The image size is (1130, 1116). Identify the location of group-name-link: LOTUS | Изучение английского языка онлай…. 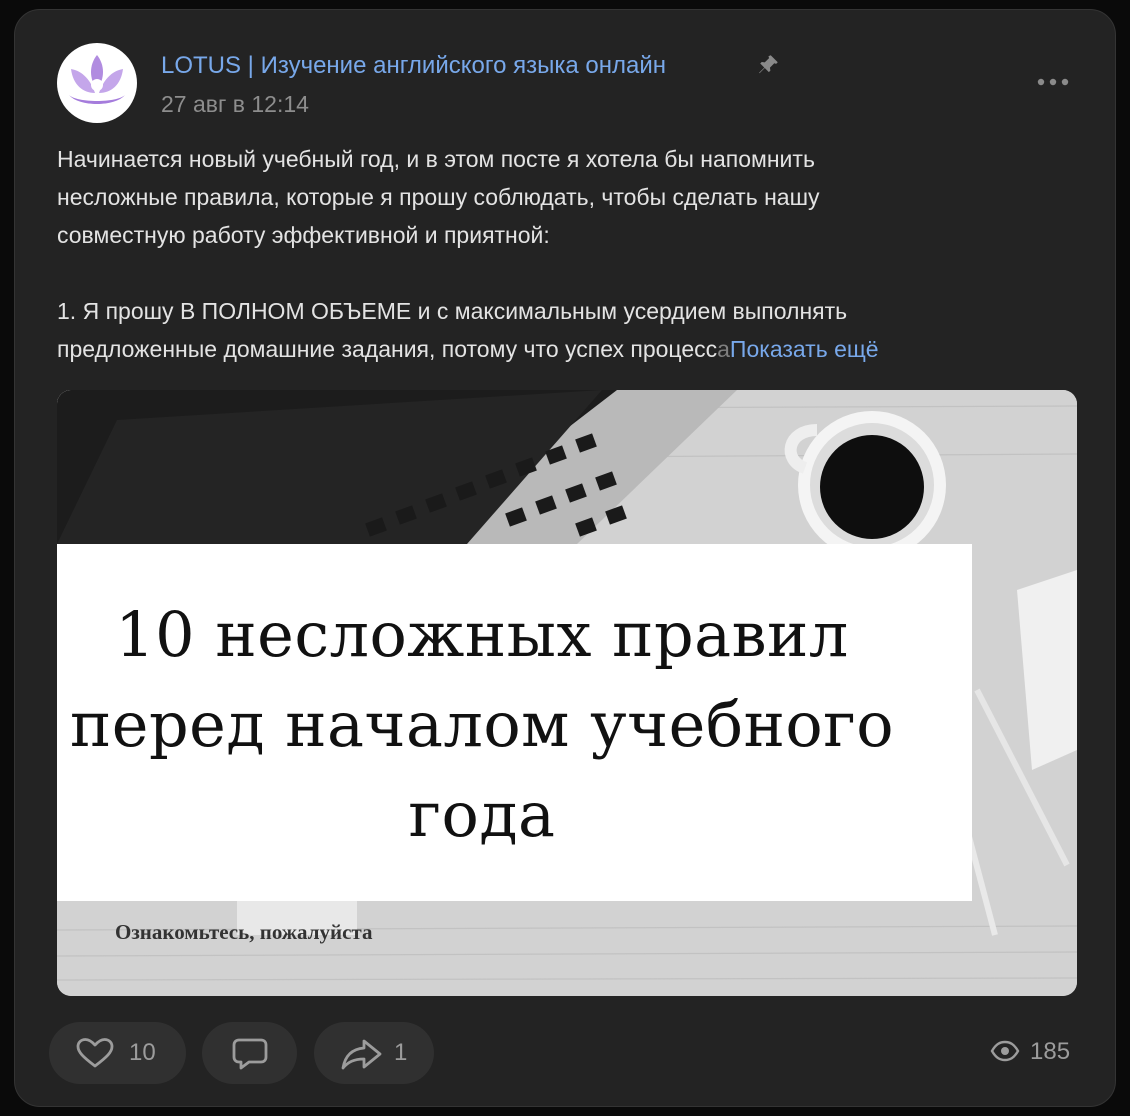
(413, 66).